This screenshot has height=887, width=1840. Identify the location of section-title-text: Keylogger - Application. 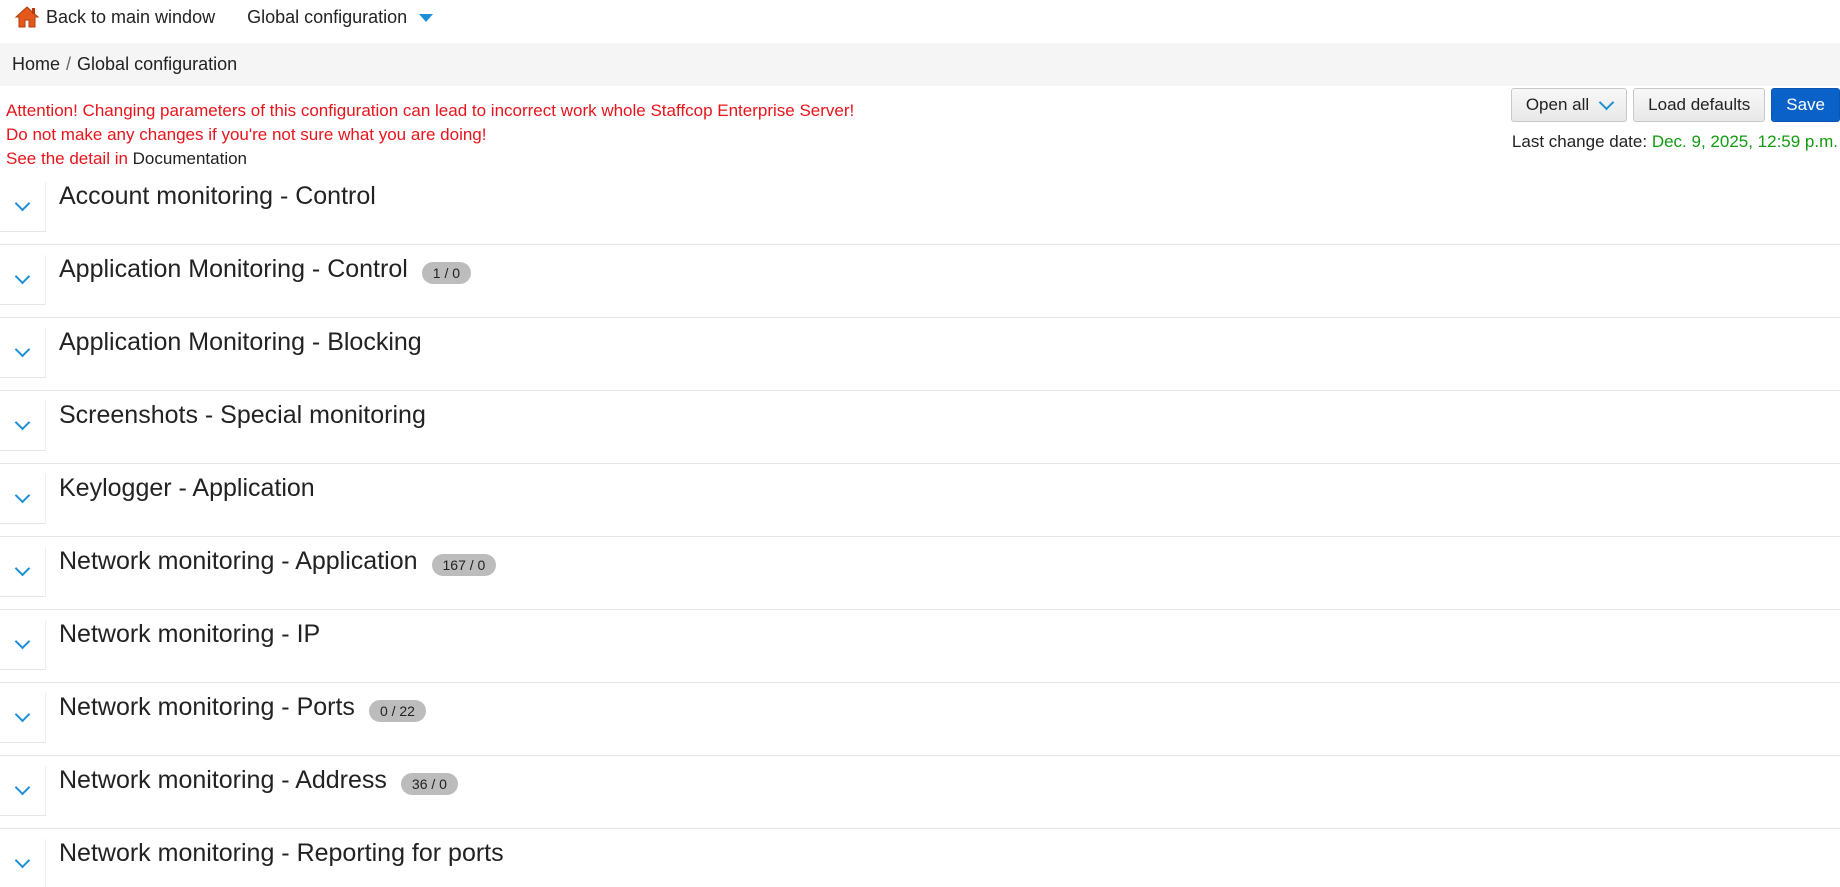
(187, 488).